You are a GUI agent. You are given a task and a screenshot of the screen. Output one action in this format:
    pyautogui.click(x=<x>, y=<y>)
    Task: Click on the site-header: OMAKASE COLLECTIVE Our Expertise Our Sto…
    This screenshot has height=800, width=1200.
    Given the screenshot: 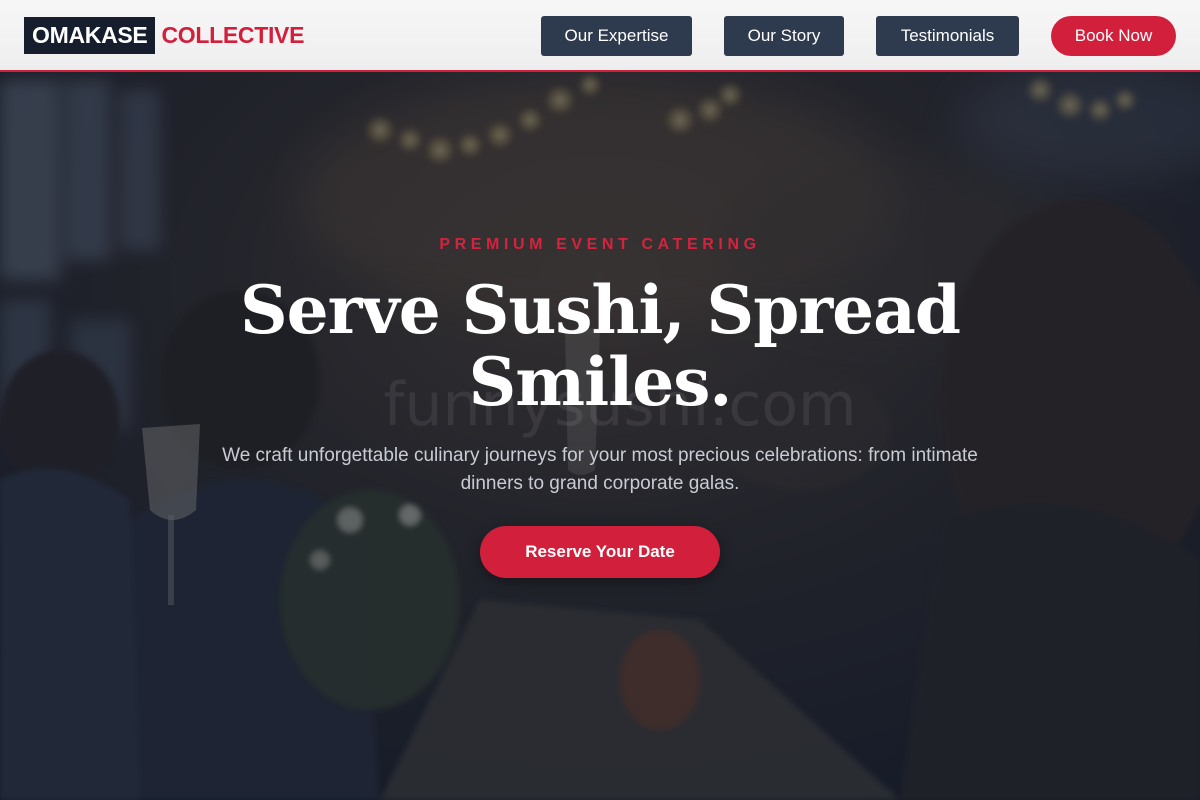 What is the action you would take?
    pyautogui.click(x=600, y=36)
    